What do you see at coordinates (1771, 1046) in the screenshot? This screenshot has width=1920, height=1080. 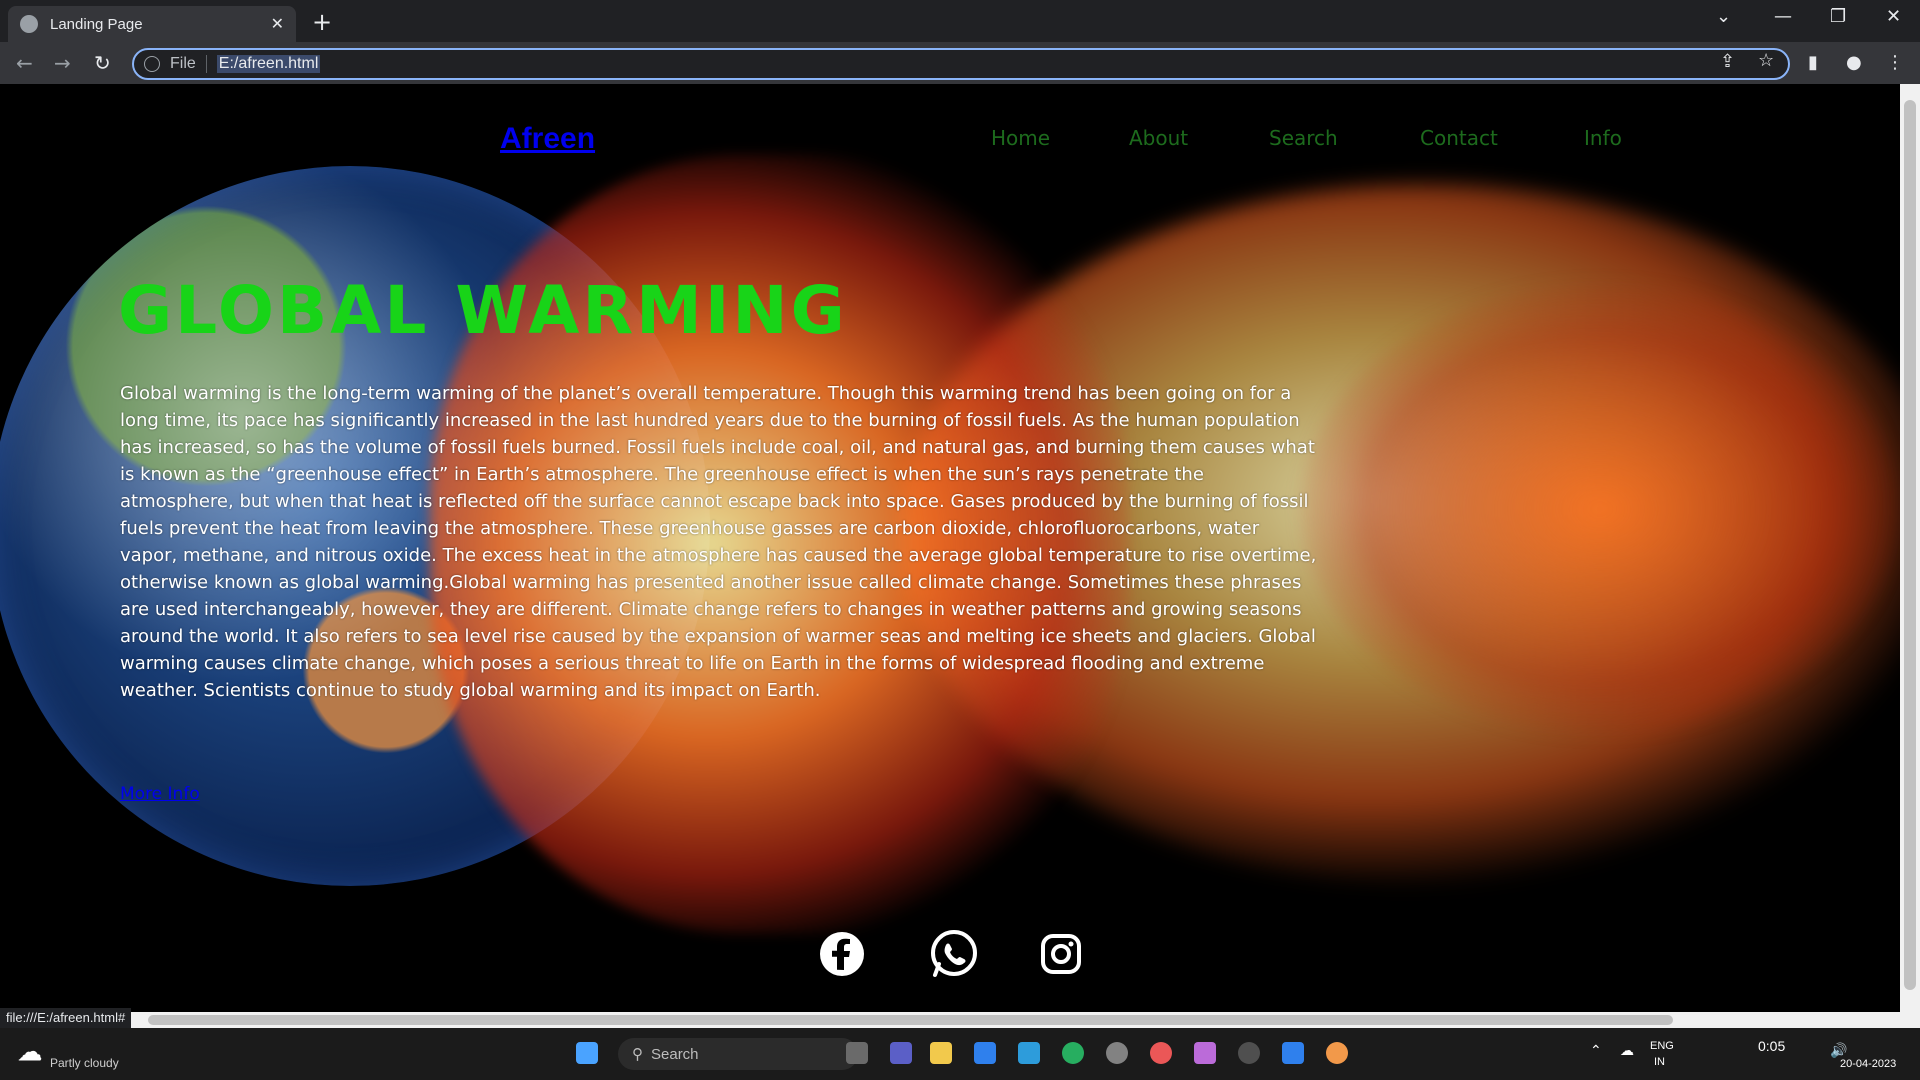 I see `clock-time: 0:05` at bounding box center [1771, 1046].